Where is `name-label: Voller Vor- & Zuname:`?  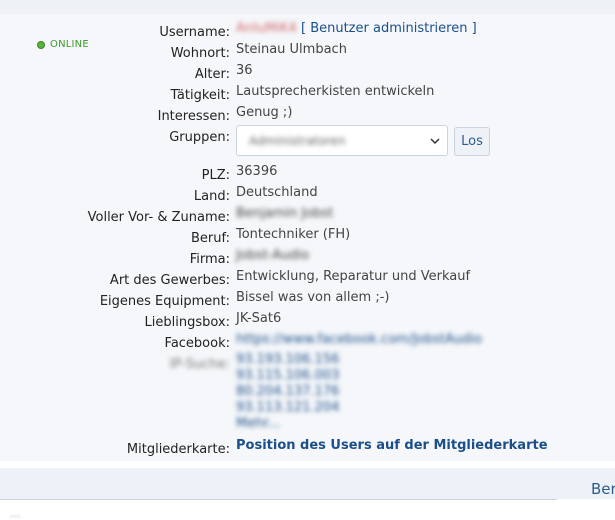
name-label: Voller Vor- & Zuname: is located at coordinates (158, 217).